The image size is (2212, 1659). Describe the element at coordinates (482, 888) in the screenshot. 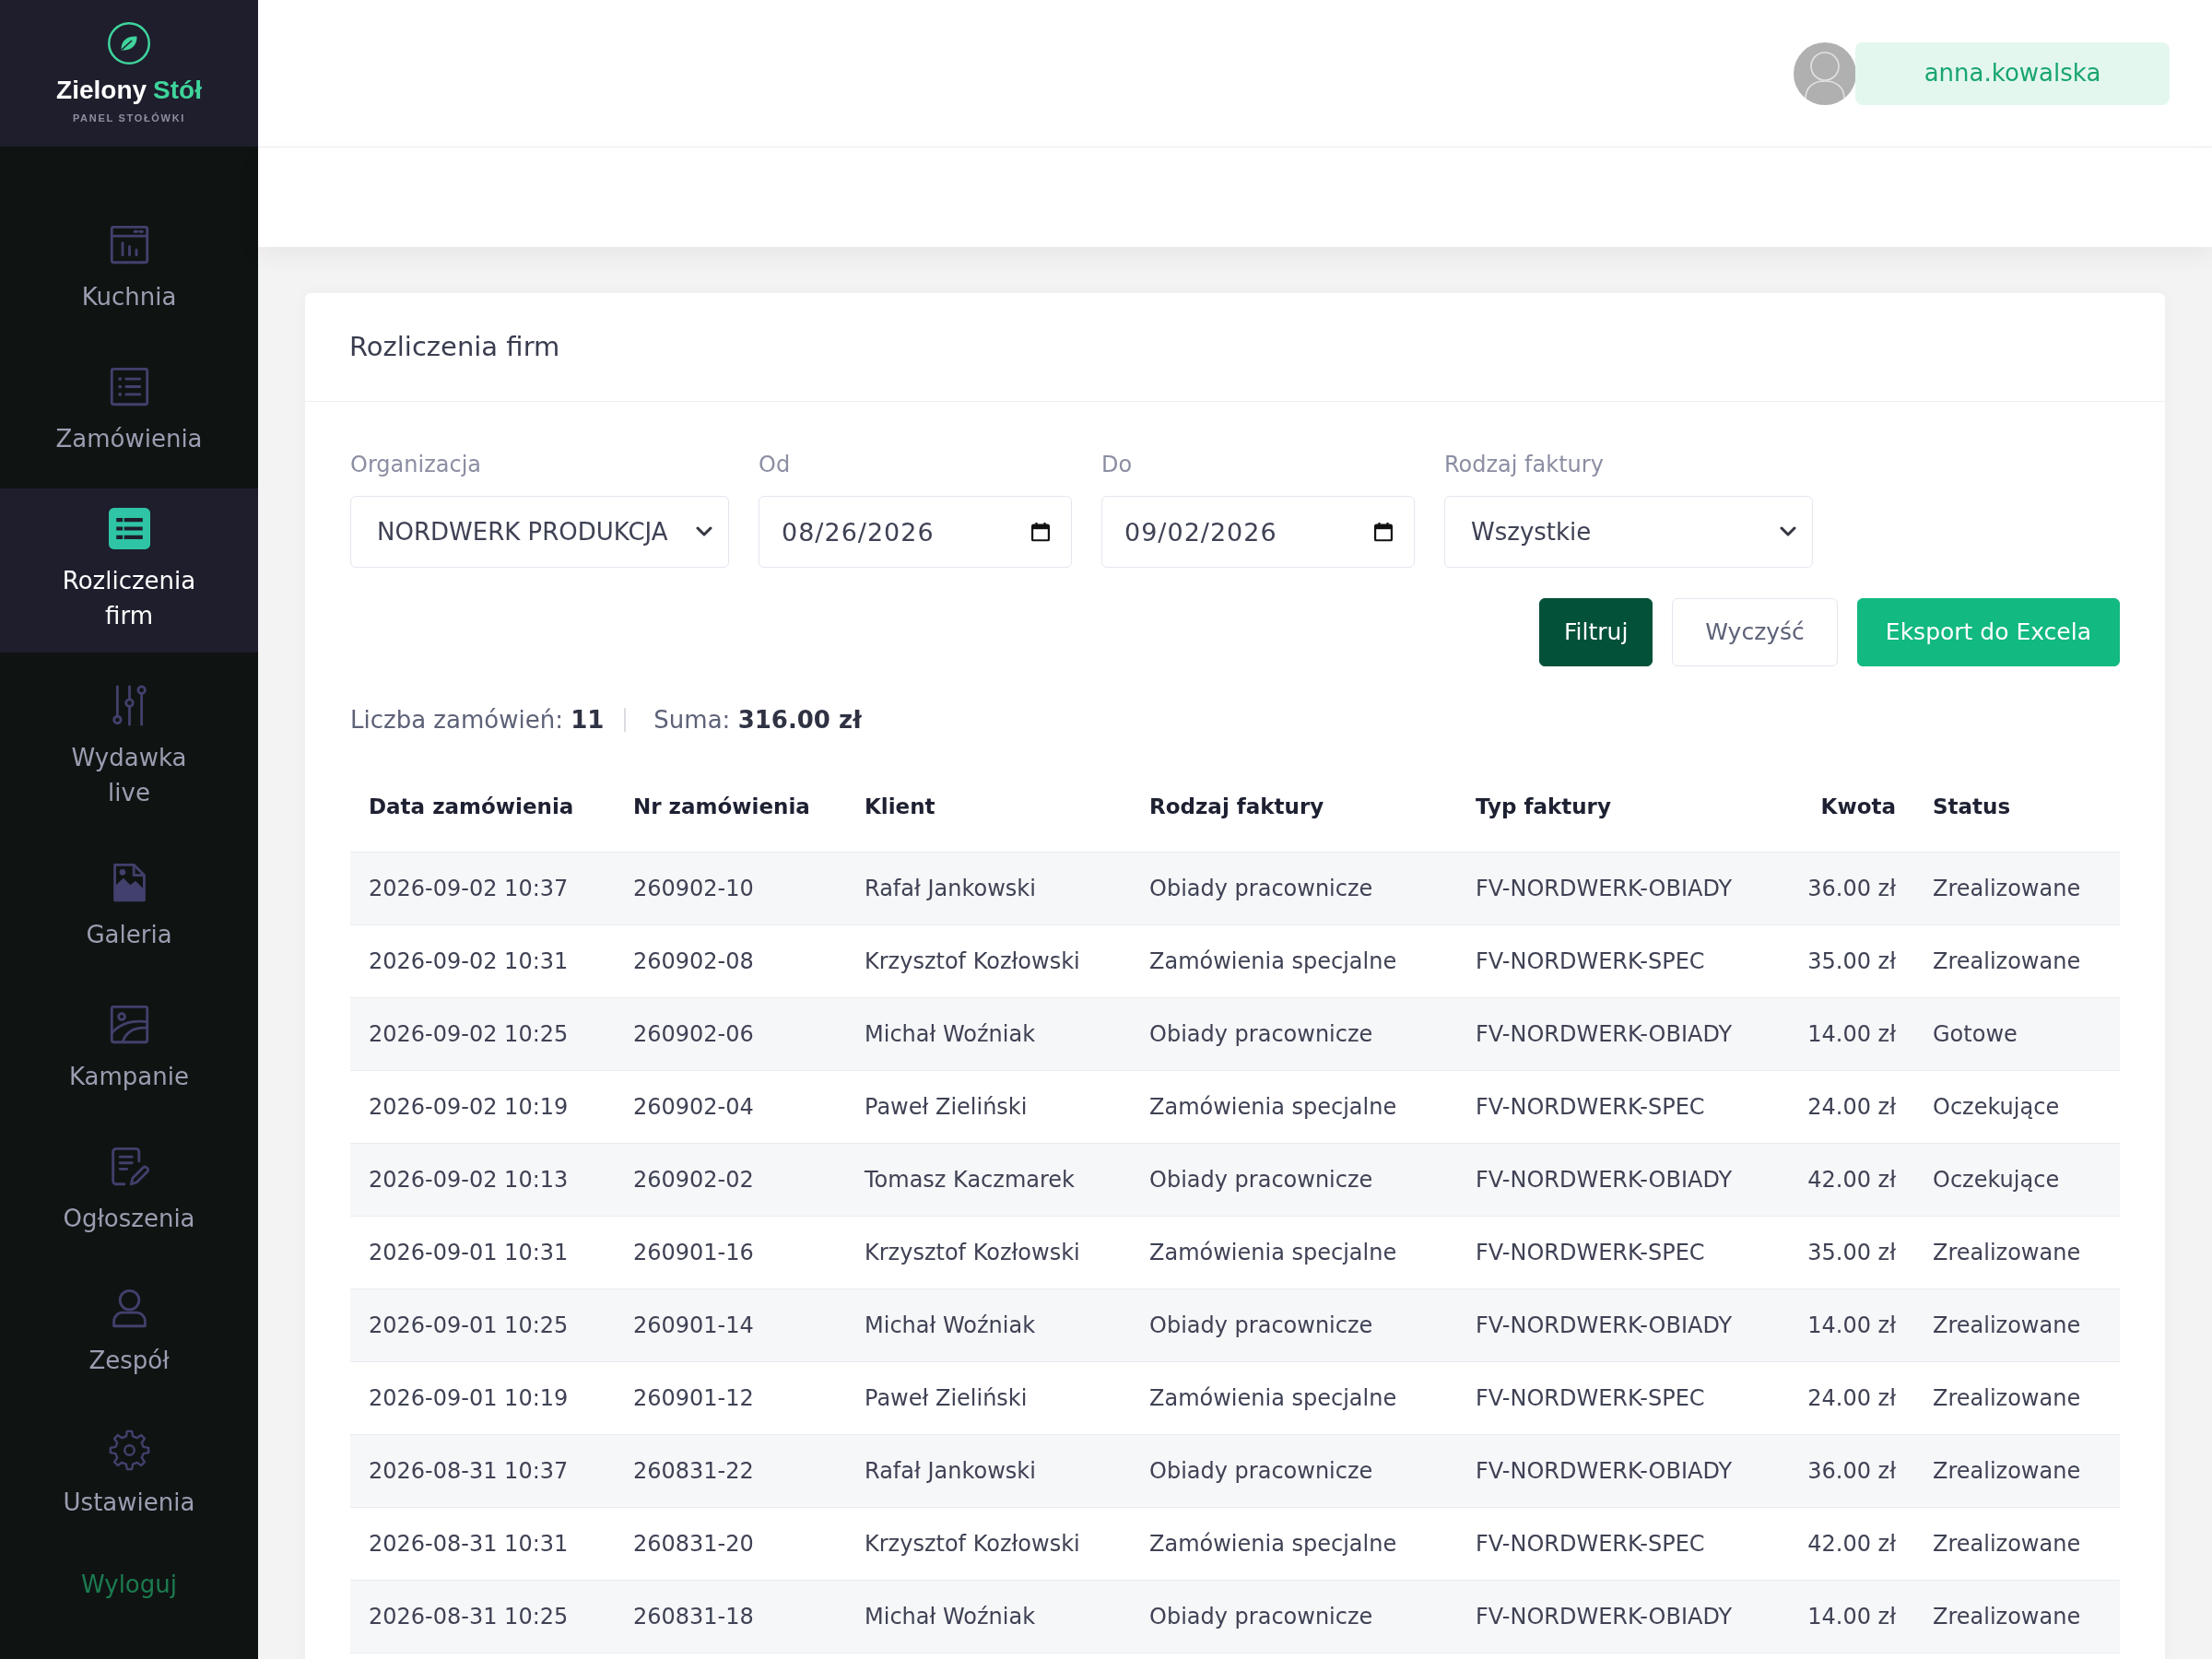

I see `table-cell: 2026-09-02 10:37` at that location.